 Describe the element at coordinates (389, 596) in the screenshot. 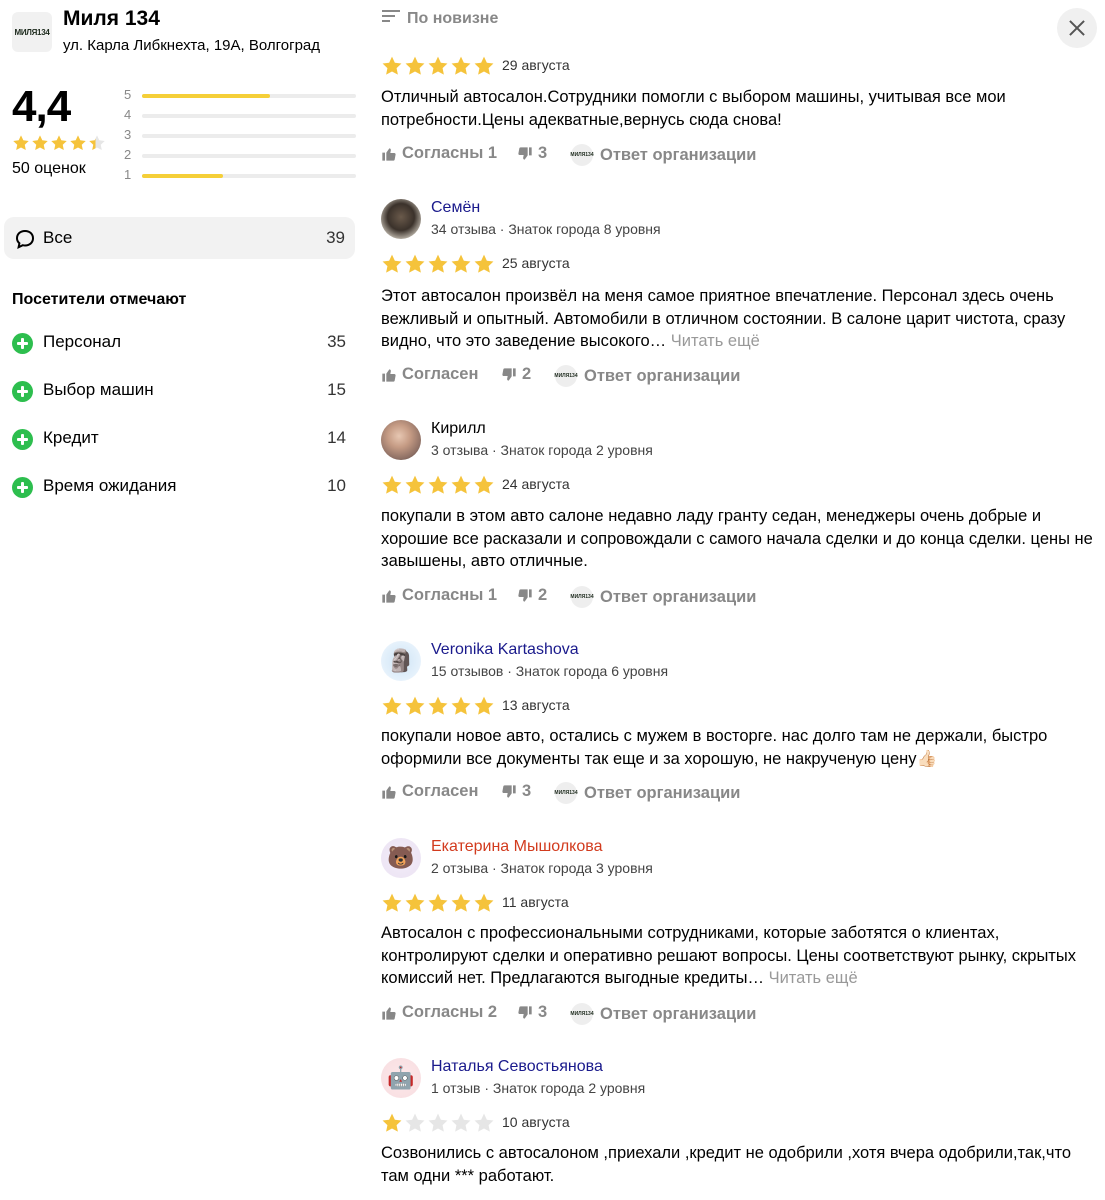

I see `thumbs-up-icon` at that location.